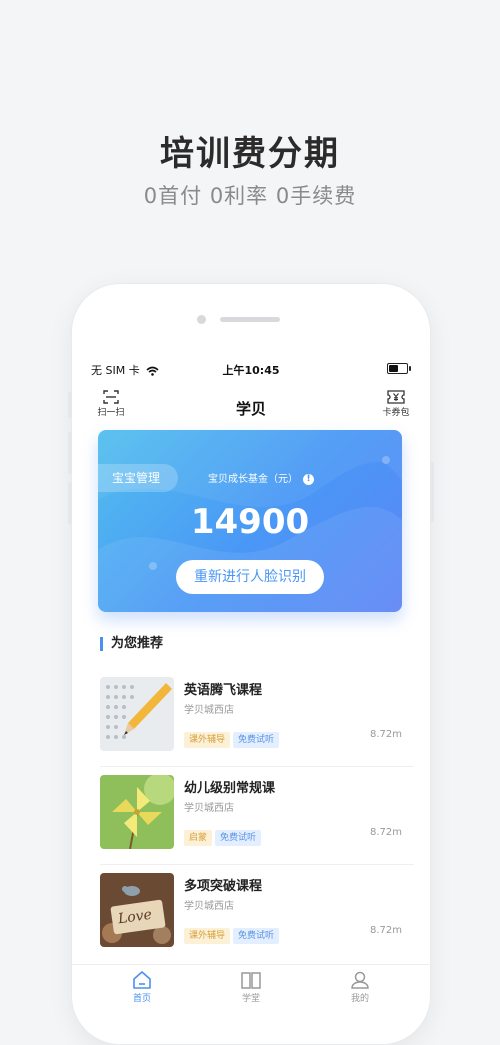 The height and width of the screenshot is (1045, 500). I want to click on course-item-english: 英语腾飞课程 学贝城西店 课外辅导 免费试听 8.72m, so click(257, 718).